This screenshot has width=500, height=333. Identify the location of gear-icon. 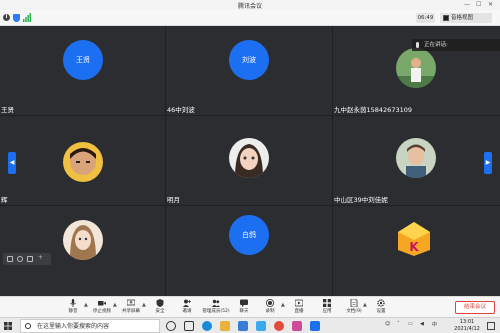
(381, 303).